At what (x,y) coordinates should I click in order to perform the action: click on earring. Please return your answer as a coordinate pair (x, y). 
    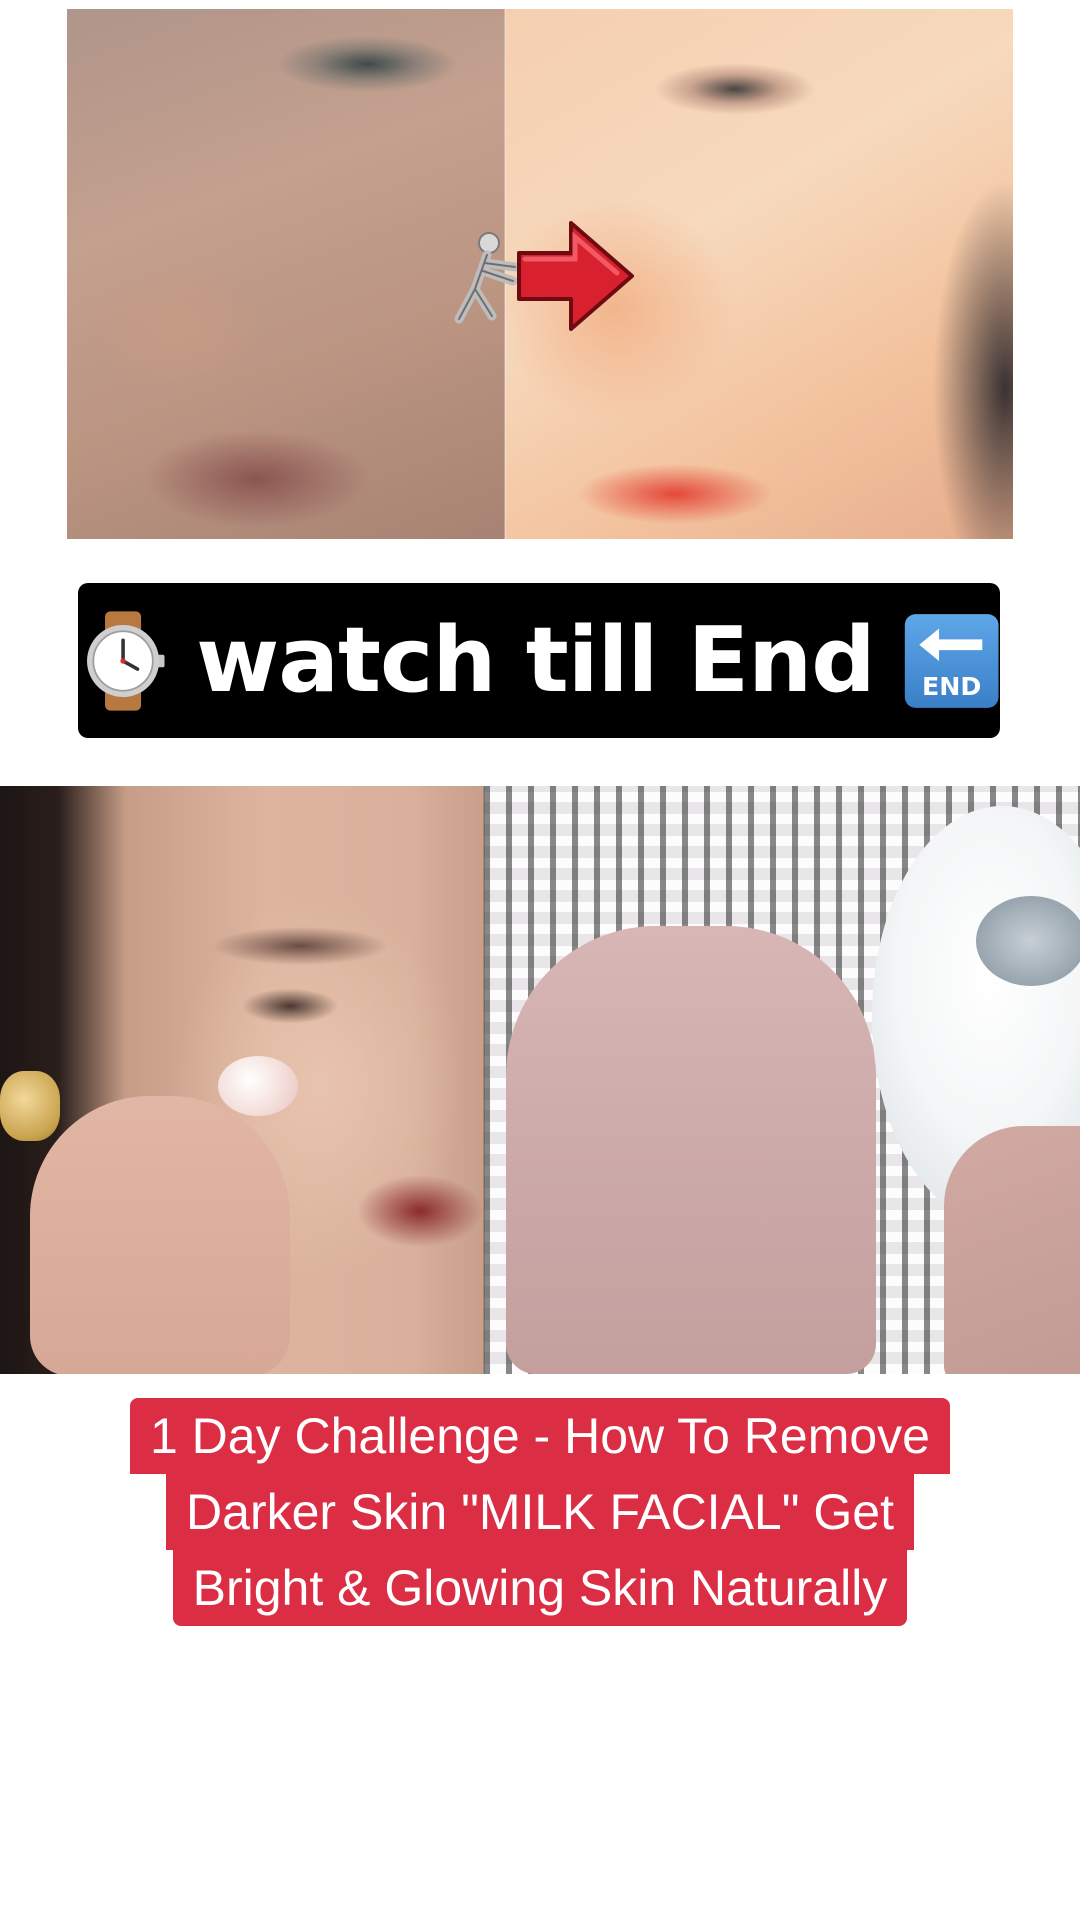
    Looking at the image, I should click on (30, 1106).